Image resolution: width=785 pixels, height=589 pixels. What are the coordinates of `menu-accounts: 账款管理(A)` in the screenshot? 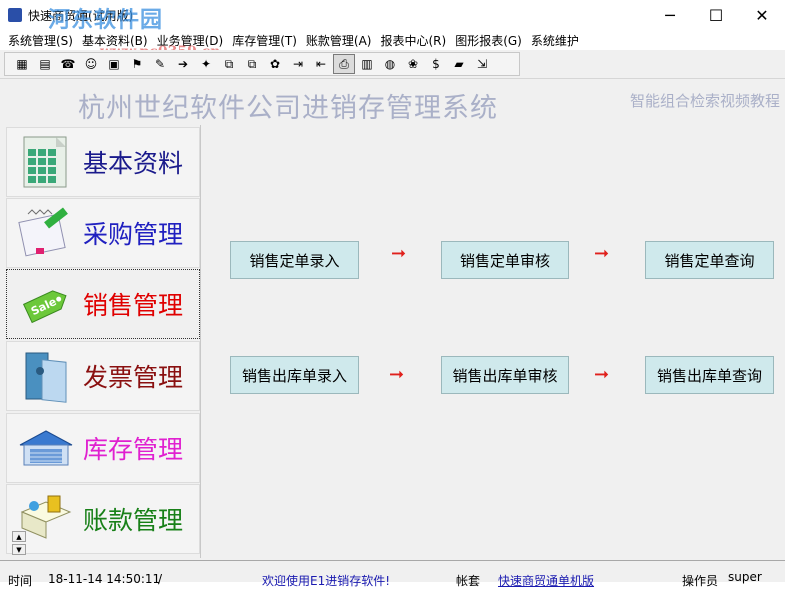 It's located at (341, 40).